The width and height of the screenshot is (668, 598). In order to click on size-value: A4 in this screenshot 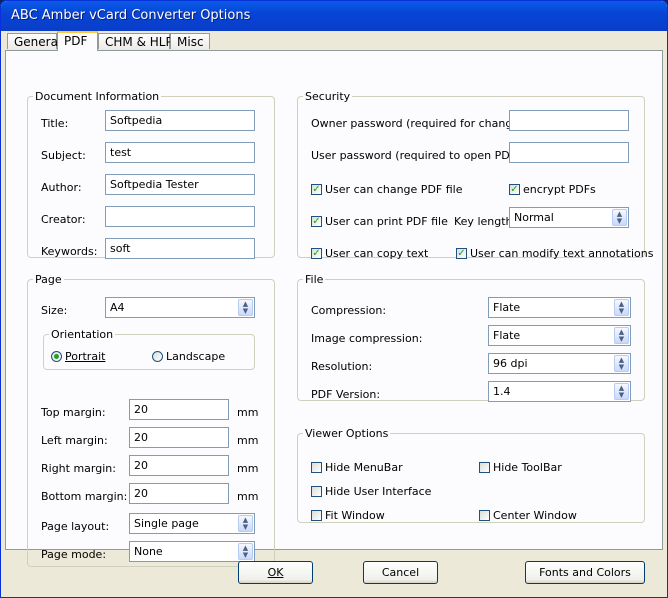, I will do `click(117, 307)`.